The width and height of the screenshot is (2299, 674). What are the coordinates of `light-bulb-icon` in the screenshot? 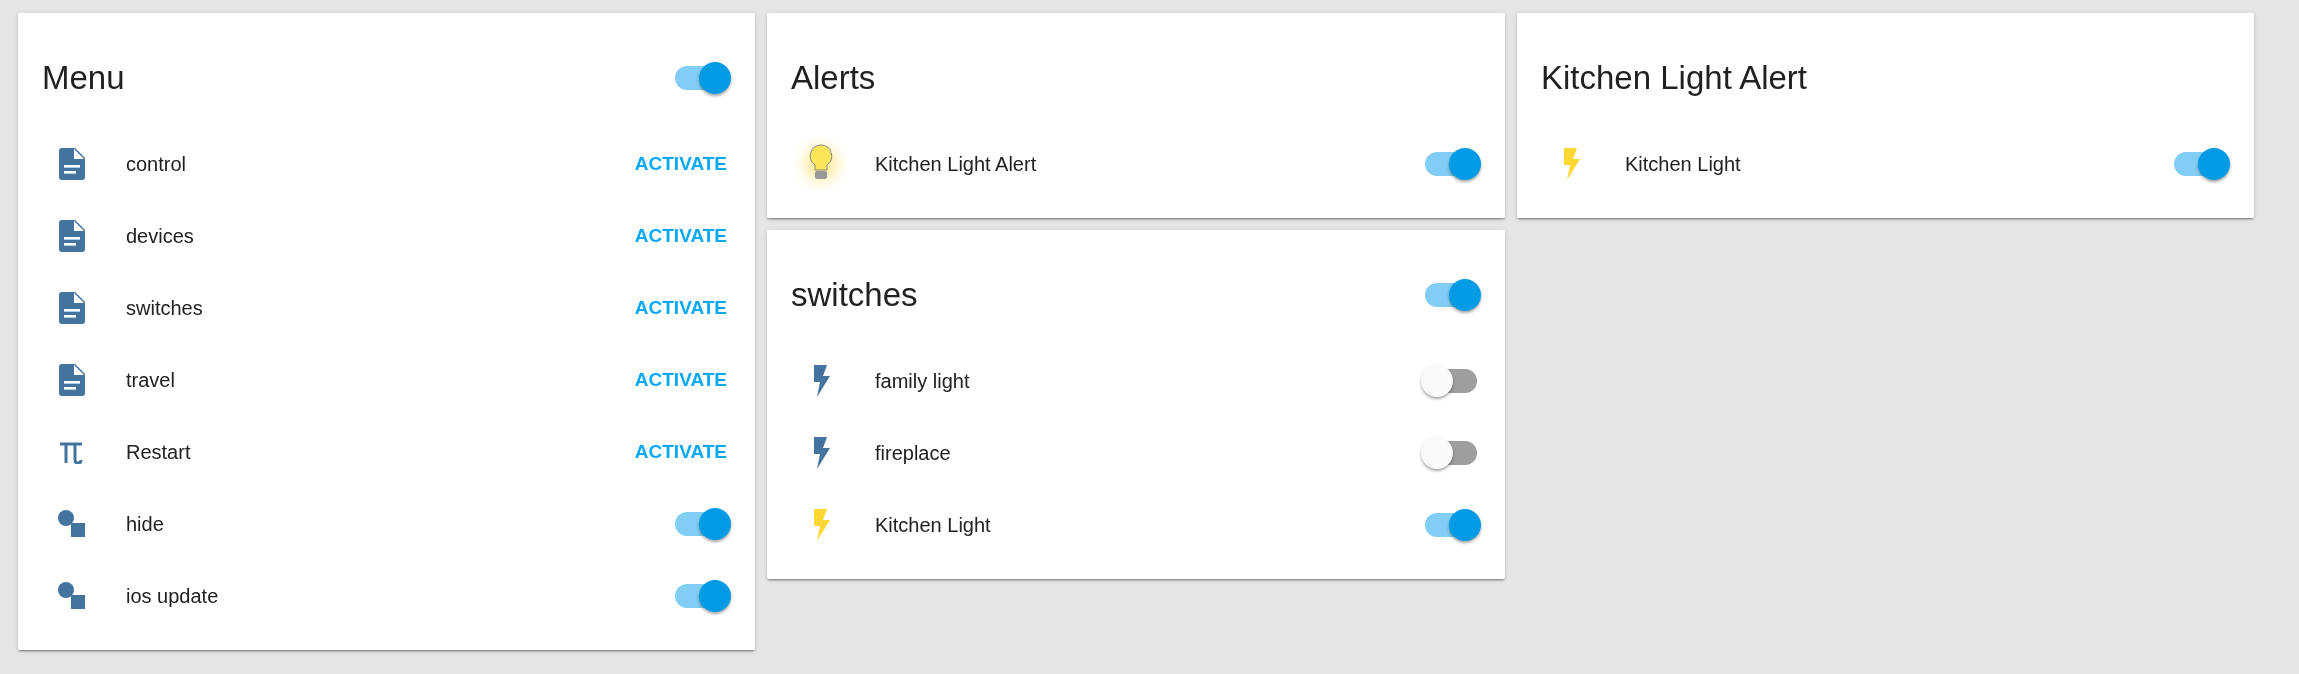 It's located at (821, 164).